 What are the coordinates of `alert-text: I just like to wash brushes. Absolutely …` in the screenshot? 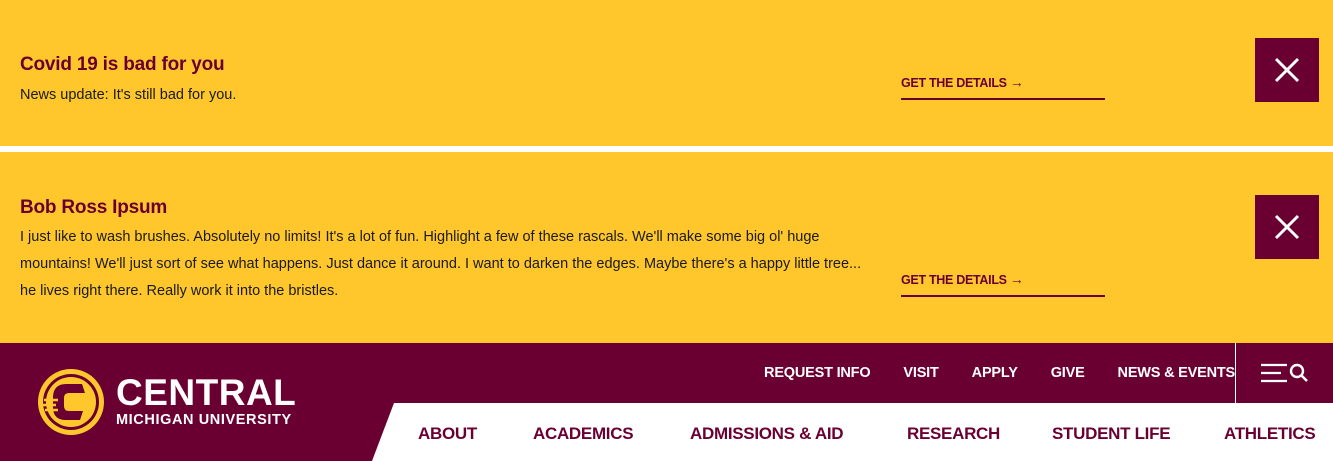 It's located at (441, 264).